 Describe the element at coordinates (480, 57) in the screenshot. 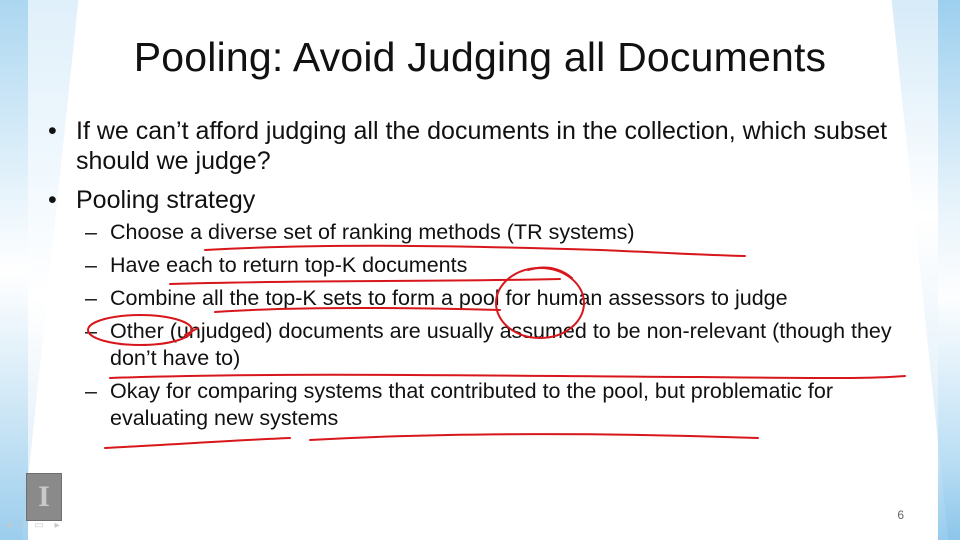

I see `slide-title: Pooling: Avoid Judging all Documents` at that location.